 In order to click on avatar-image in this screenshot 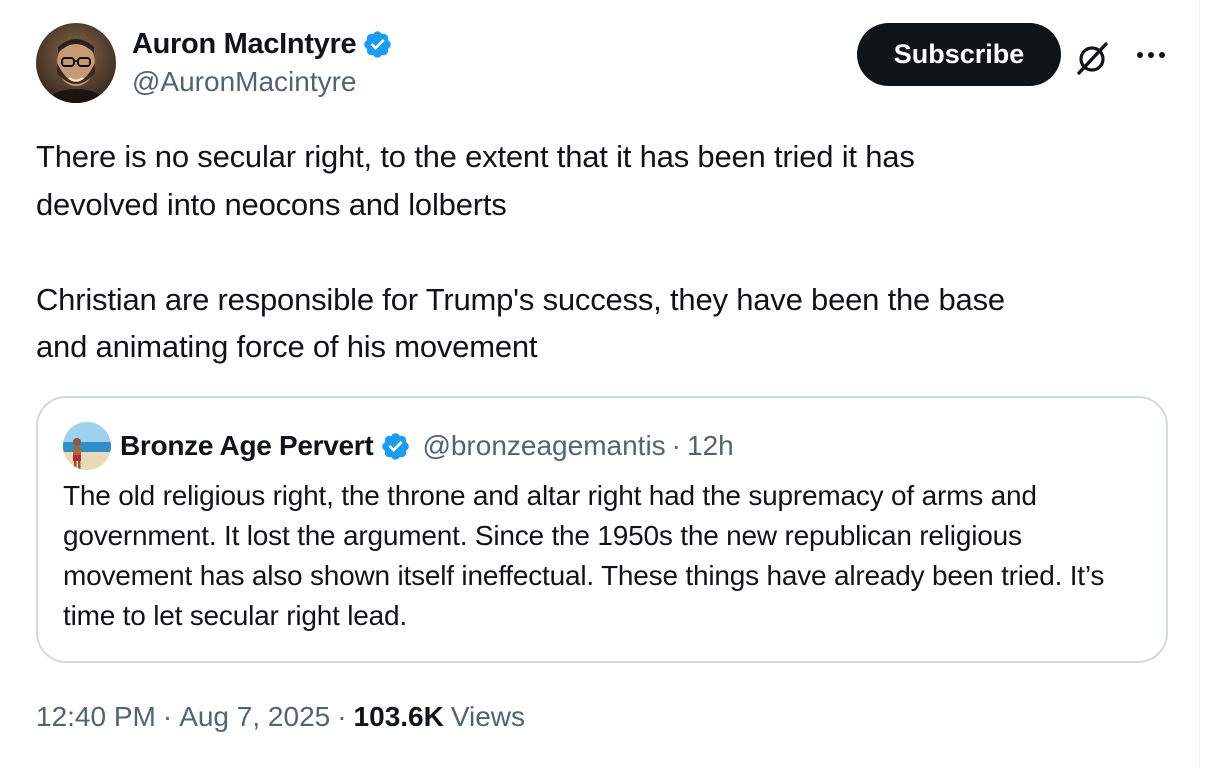, I will do `click(76, 63)`.